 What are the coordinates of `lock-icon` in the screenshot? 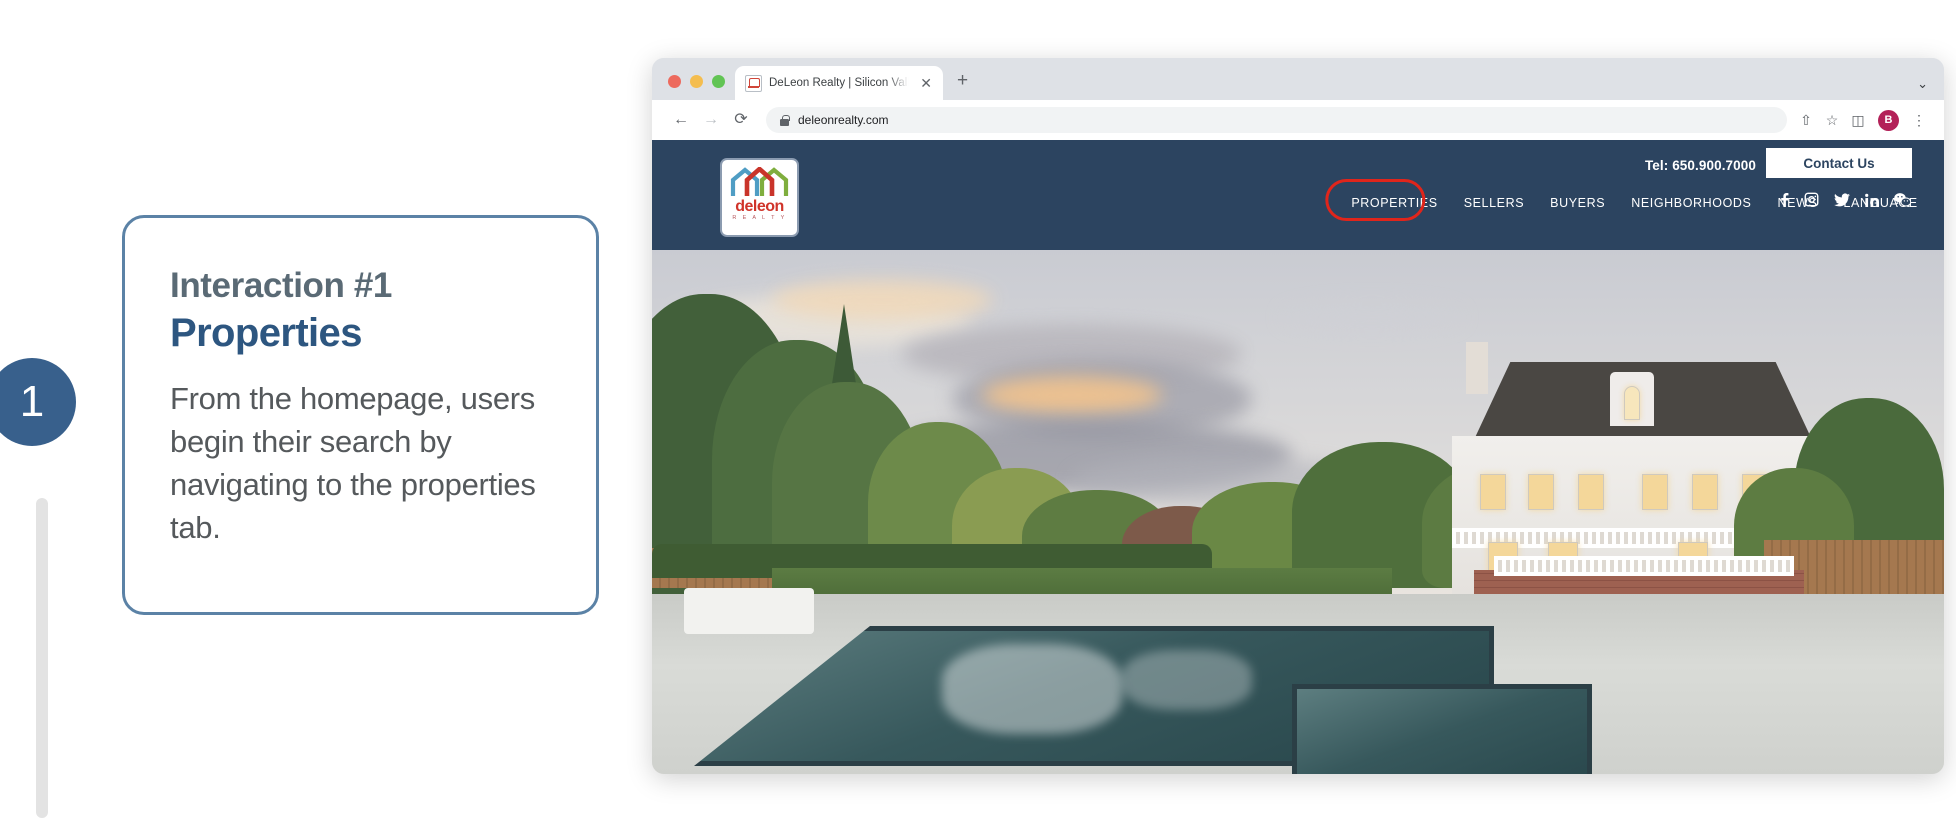 It's located at (785, 120).